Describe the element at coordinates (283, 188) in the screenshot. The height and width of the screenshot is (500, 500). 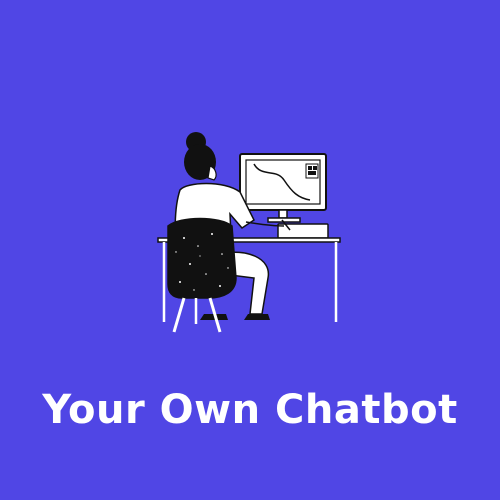
I see `monitor-icon` at that location.